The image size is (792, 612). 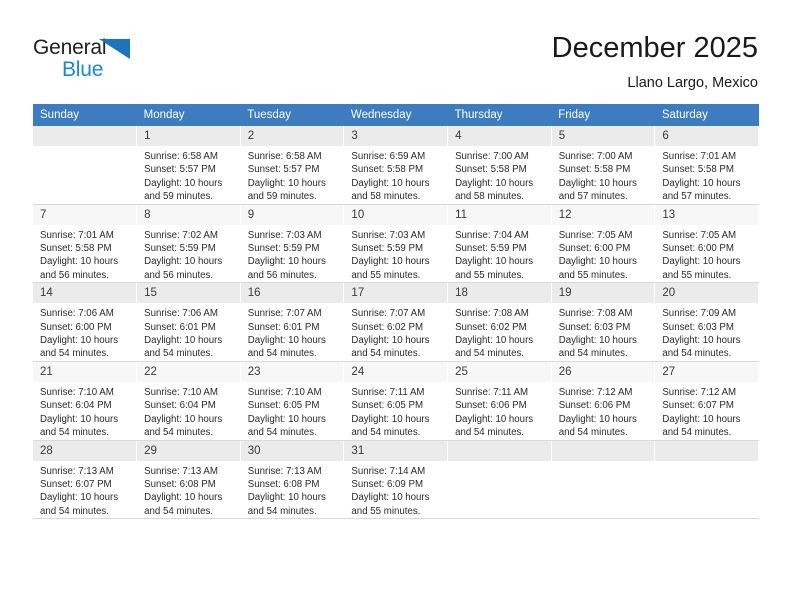 What do you see at coordinates (594, 406) in the screenshot?
I see `sunset-time: Sunset: 6:06 PM` at bounding box center [594, 406].